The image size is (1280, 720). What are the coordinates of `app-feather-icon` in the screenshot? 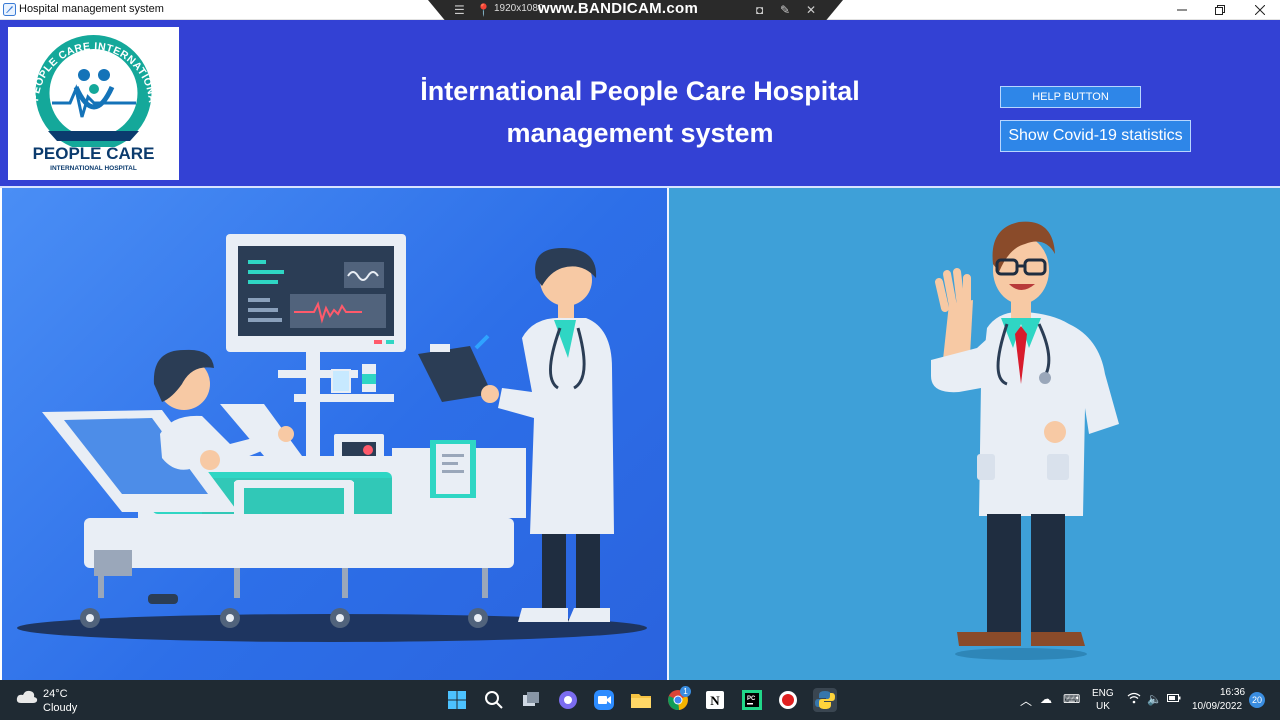 It's located at (9, 9).